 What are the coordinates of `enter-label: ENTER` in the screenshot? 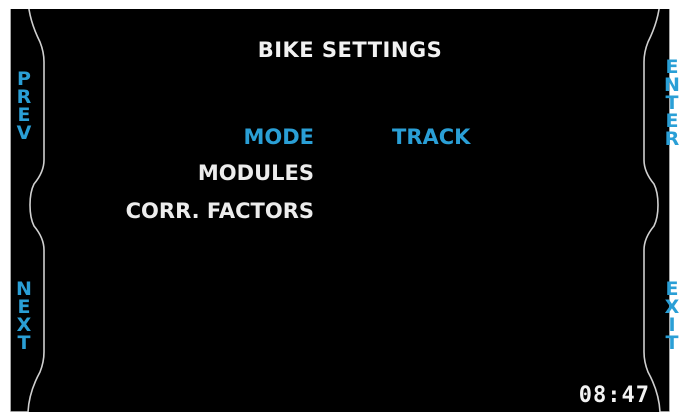 It's located at (671, 104).